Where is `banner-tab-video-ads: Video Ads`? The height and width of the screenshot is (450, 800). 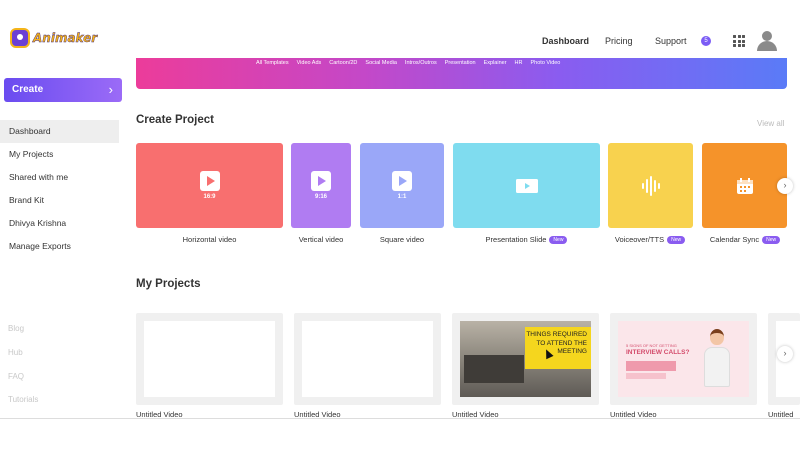
banner-tab-video-ads: Video Ads is located at coordinates (309, 63).